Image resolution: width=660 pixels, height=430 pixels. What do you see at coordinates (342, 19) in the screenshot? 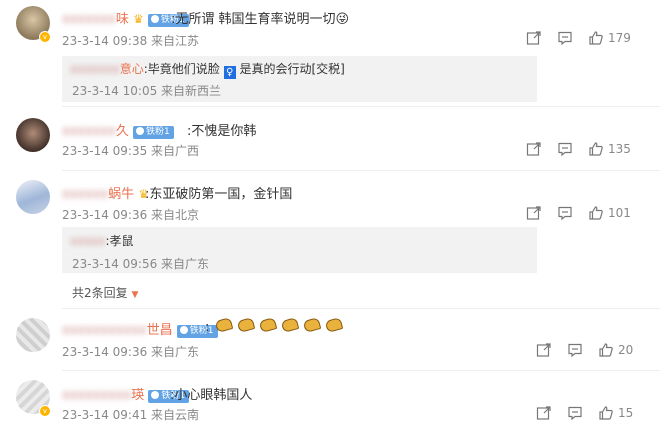
I see `tongue-emoji-icon: 😜` at bounding box center [342, 19].